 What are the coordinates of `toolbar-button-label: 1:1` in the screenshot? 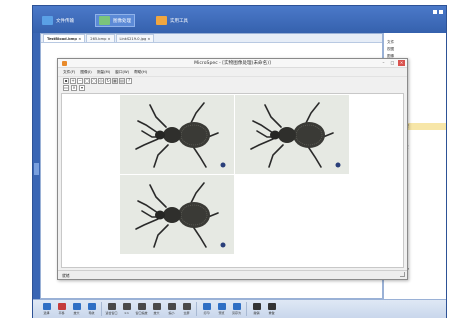 It's located at (126, 313).